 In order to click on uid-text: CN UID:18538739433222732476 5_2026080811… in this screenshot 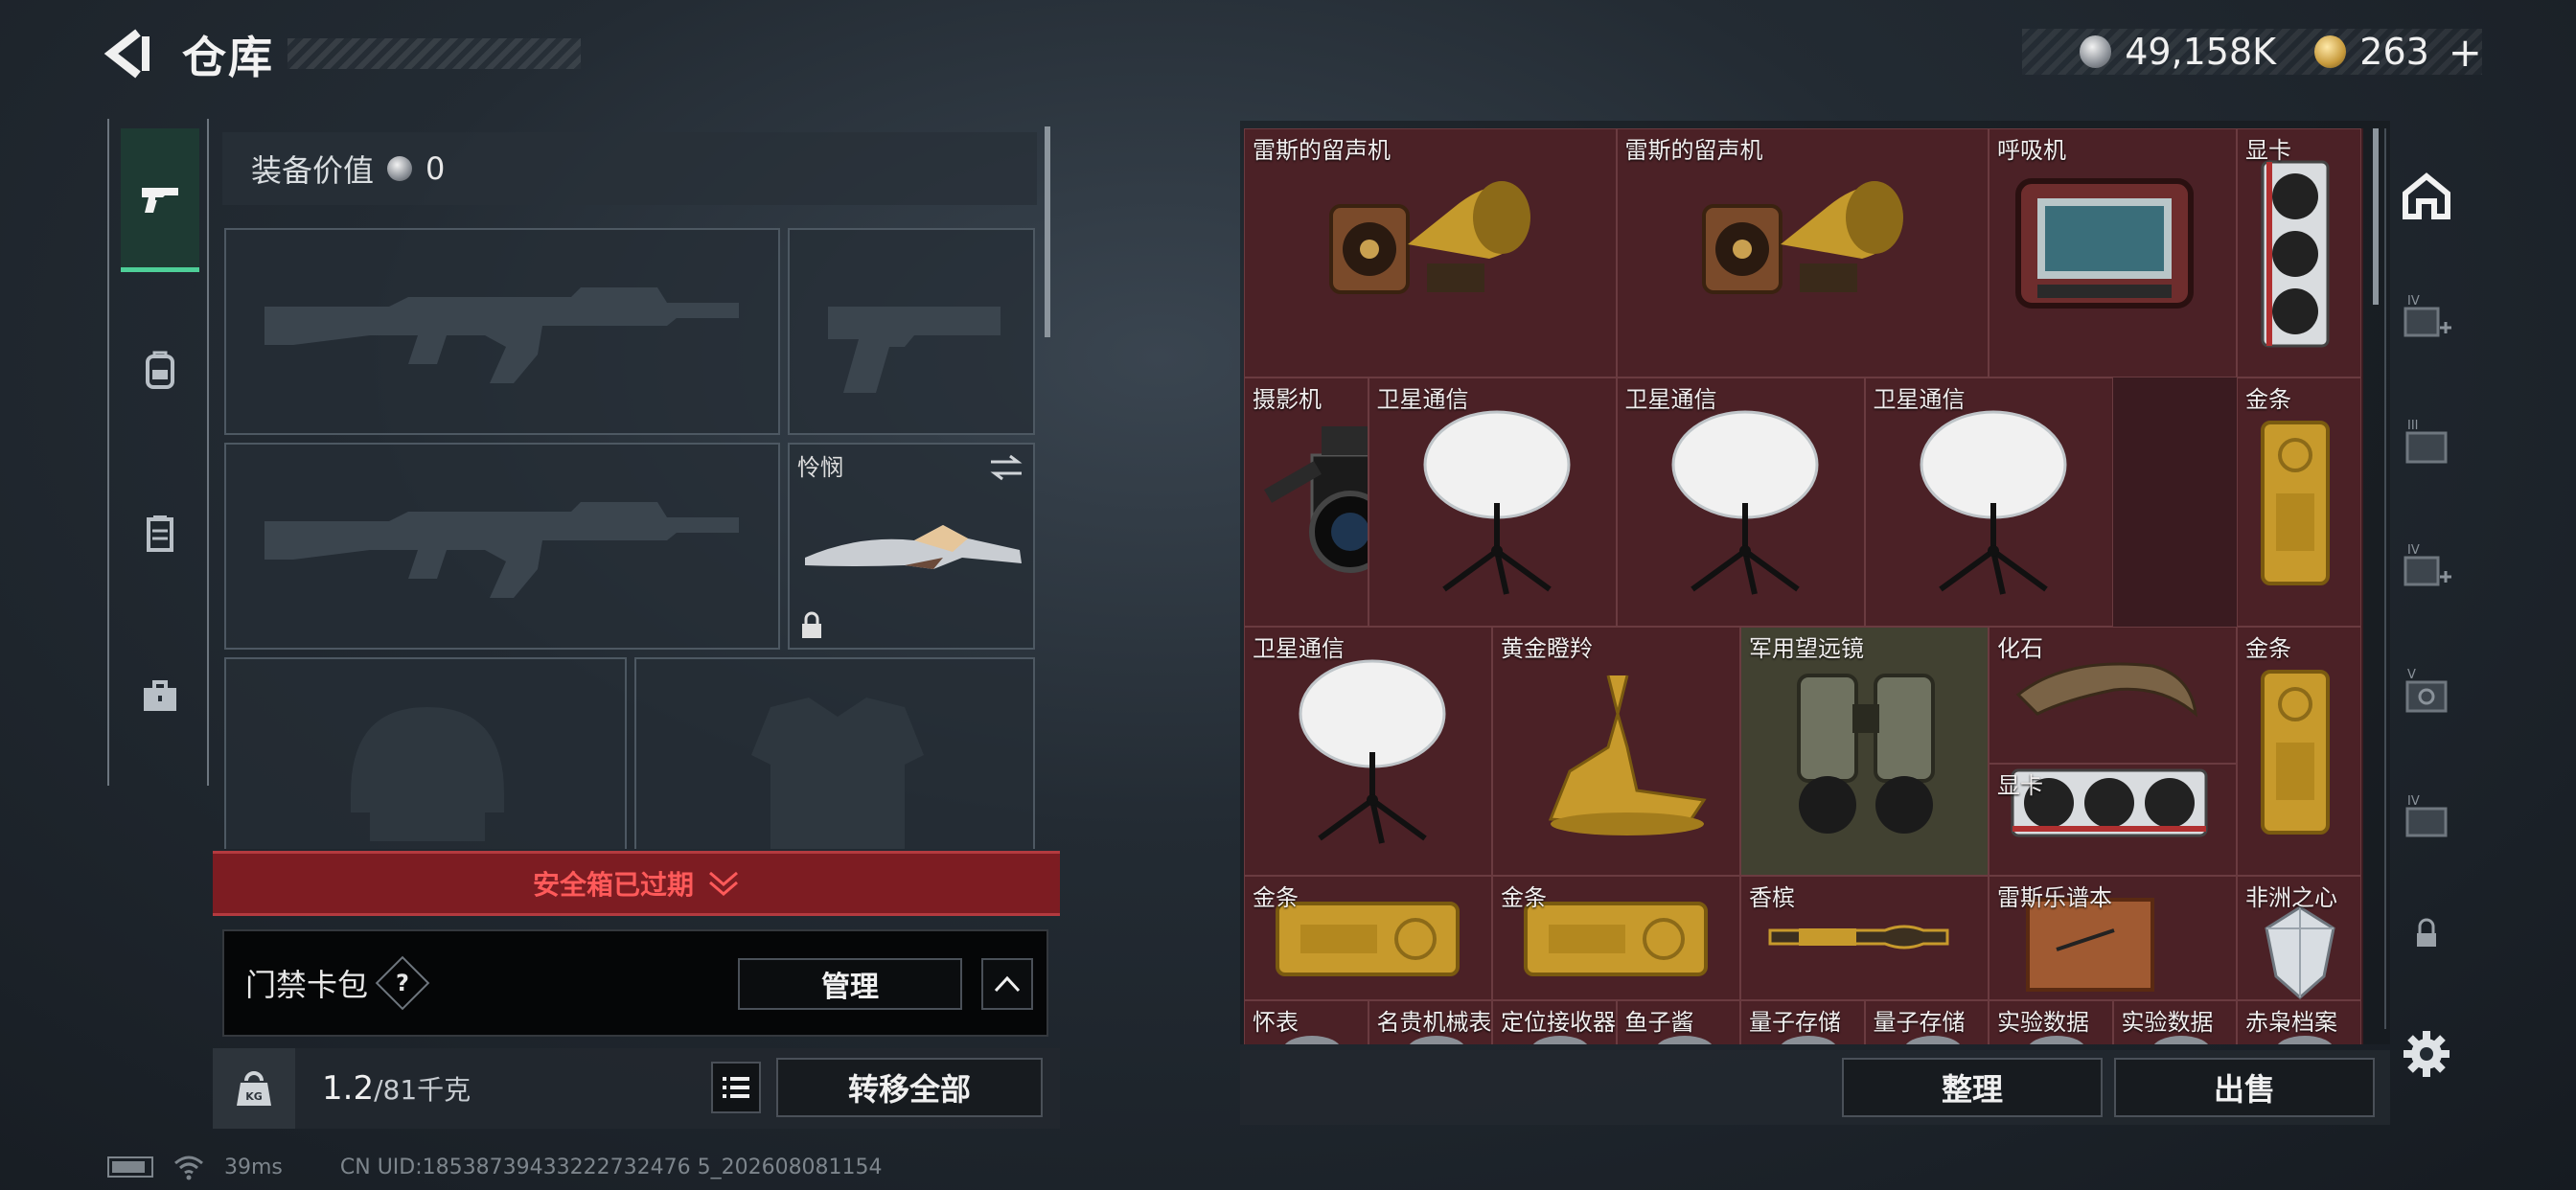, I will do `click(611, 1167)`.